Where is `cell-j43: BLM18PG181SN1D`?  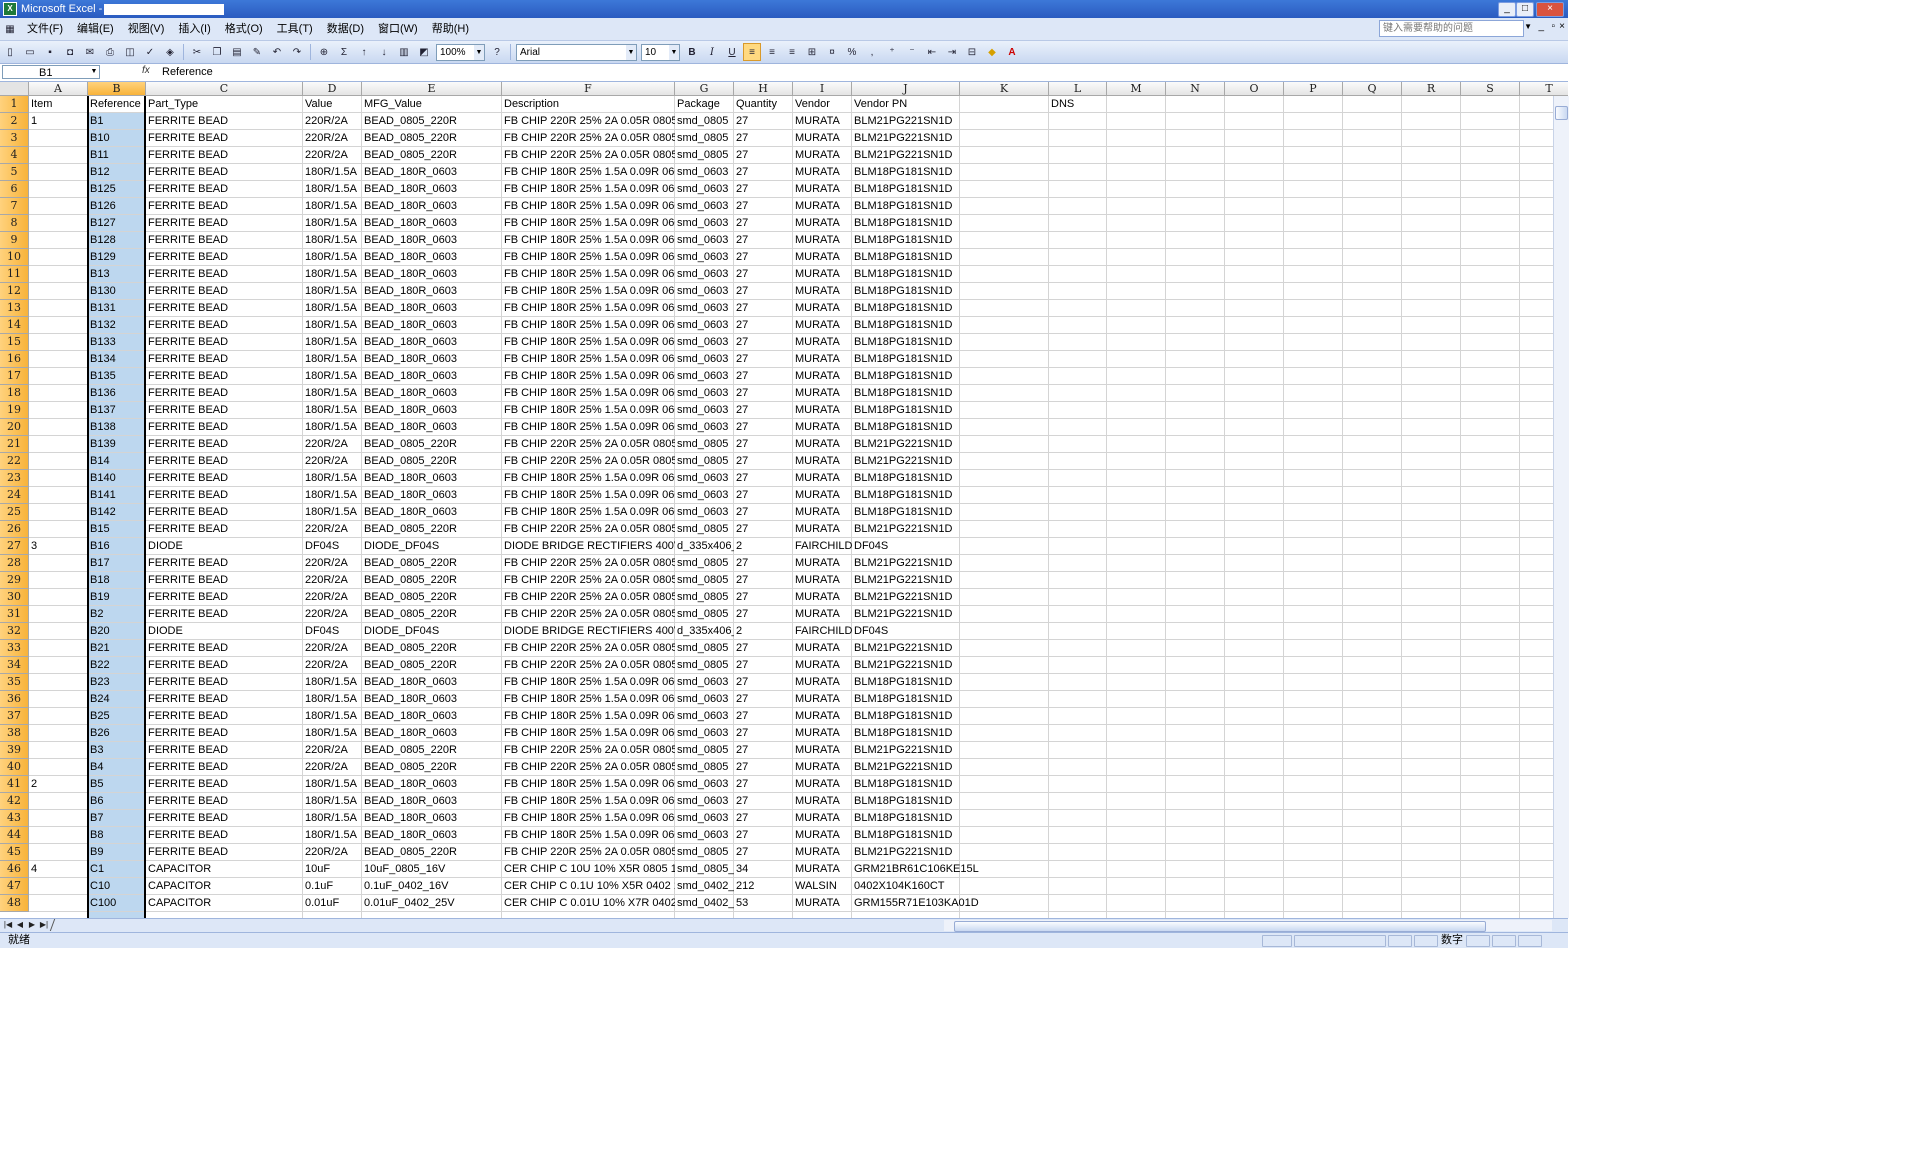
cell-j43: BLM18PG181SN1D is located at coordinates (936, 818).